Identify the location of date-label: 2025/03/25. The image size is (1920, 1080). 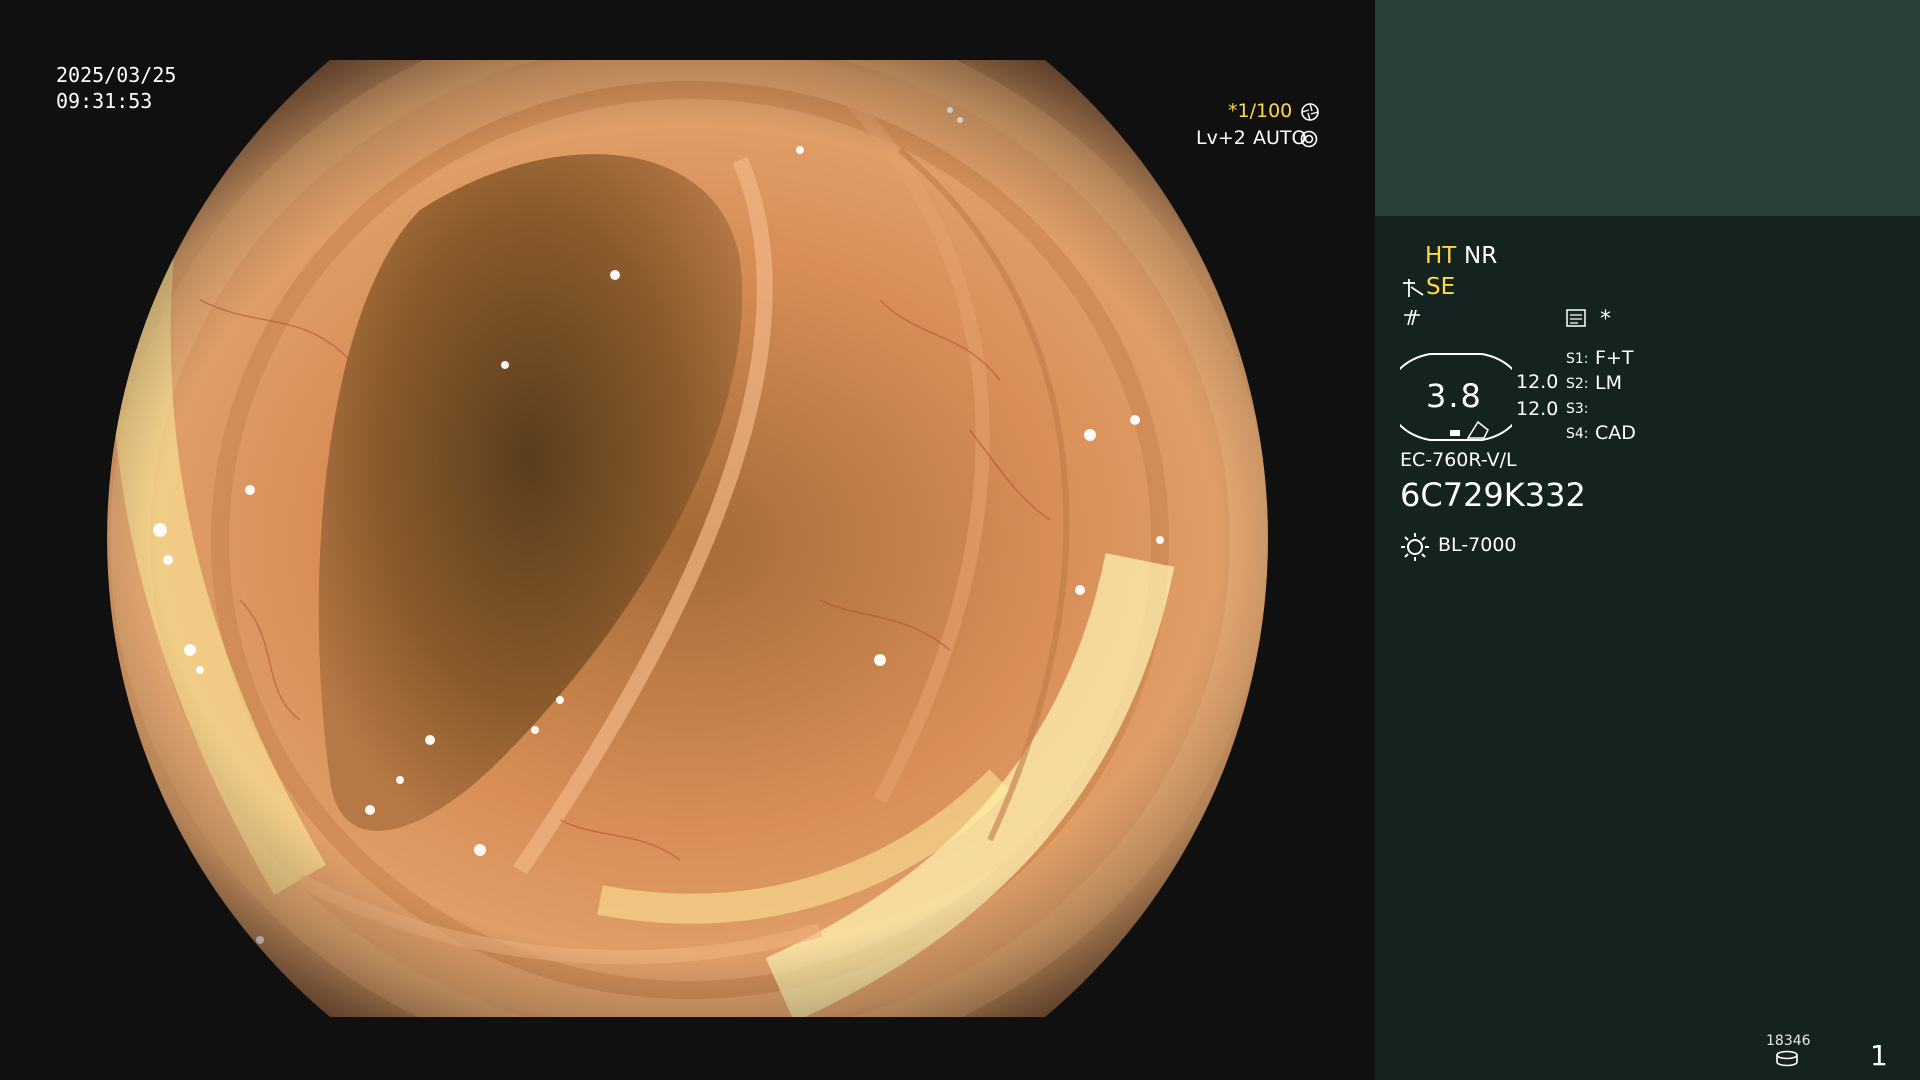
(116, 75).